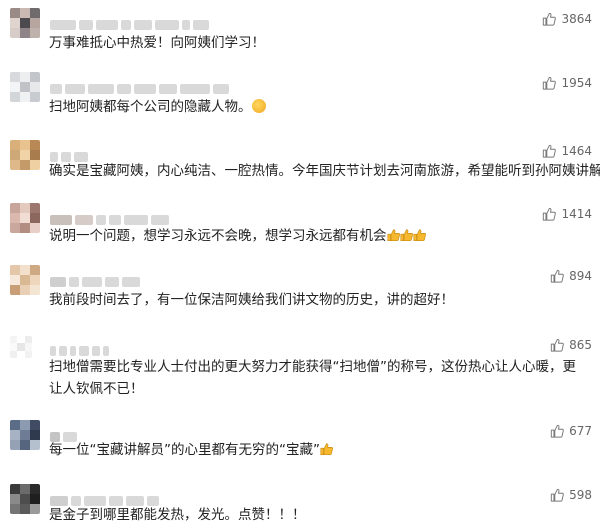 Image resolution: width=600 pixels, height=530 pixels. I want to click on comment-text: 扫地阿姨都每个公司的隐藏人物。, so click(157, 107).